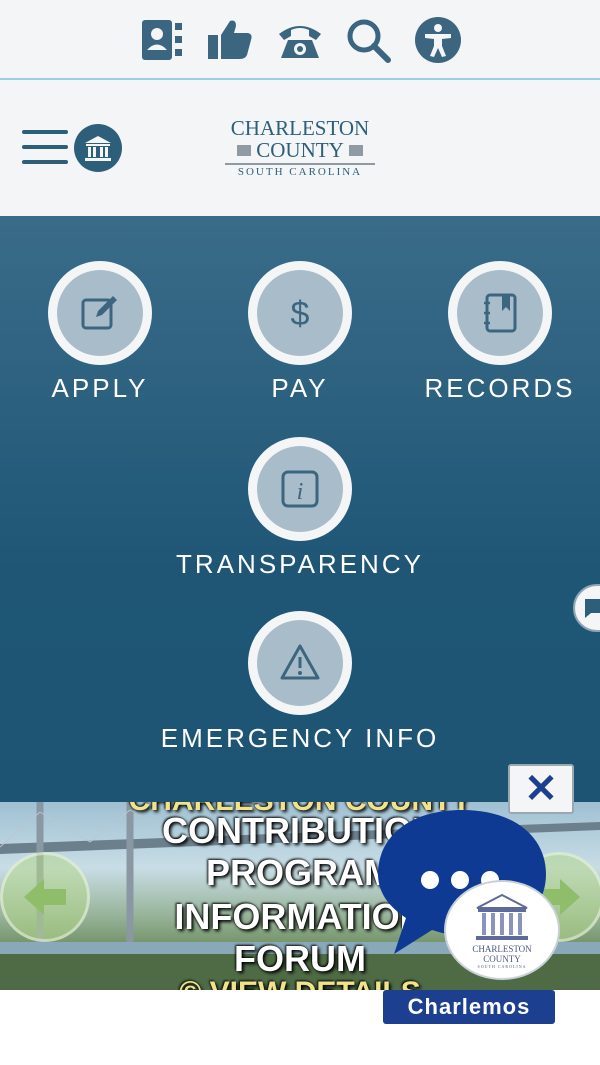  I want to click on thumbs-up-icon, so click(230, 40).